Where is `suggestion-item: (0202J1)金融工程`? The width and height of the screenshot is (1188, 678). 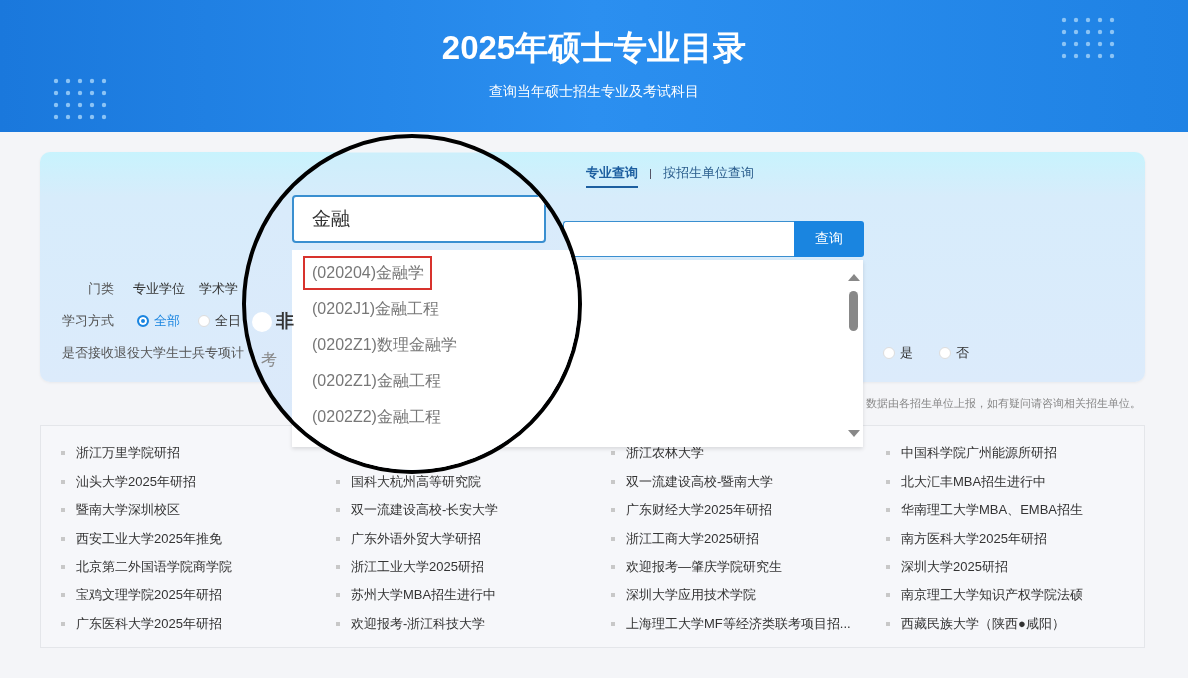 suggestion-item: (0202J1)金融工程 is located at coordinates (375, 309).